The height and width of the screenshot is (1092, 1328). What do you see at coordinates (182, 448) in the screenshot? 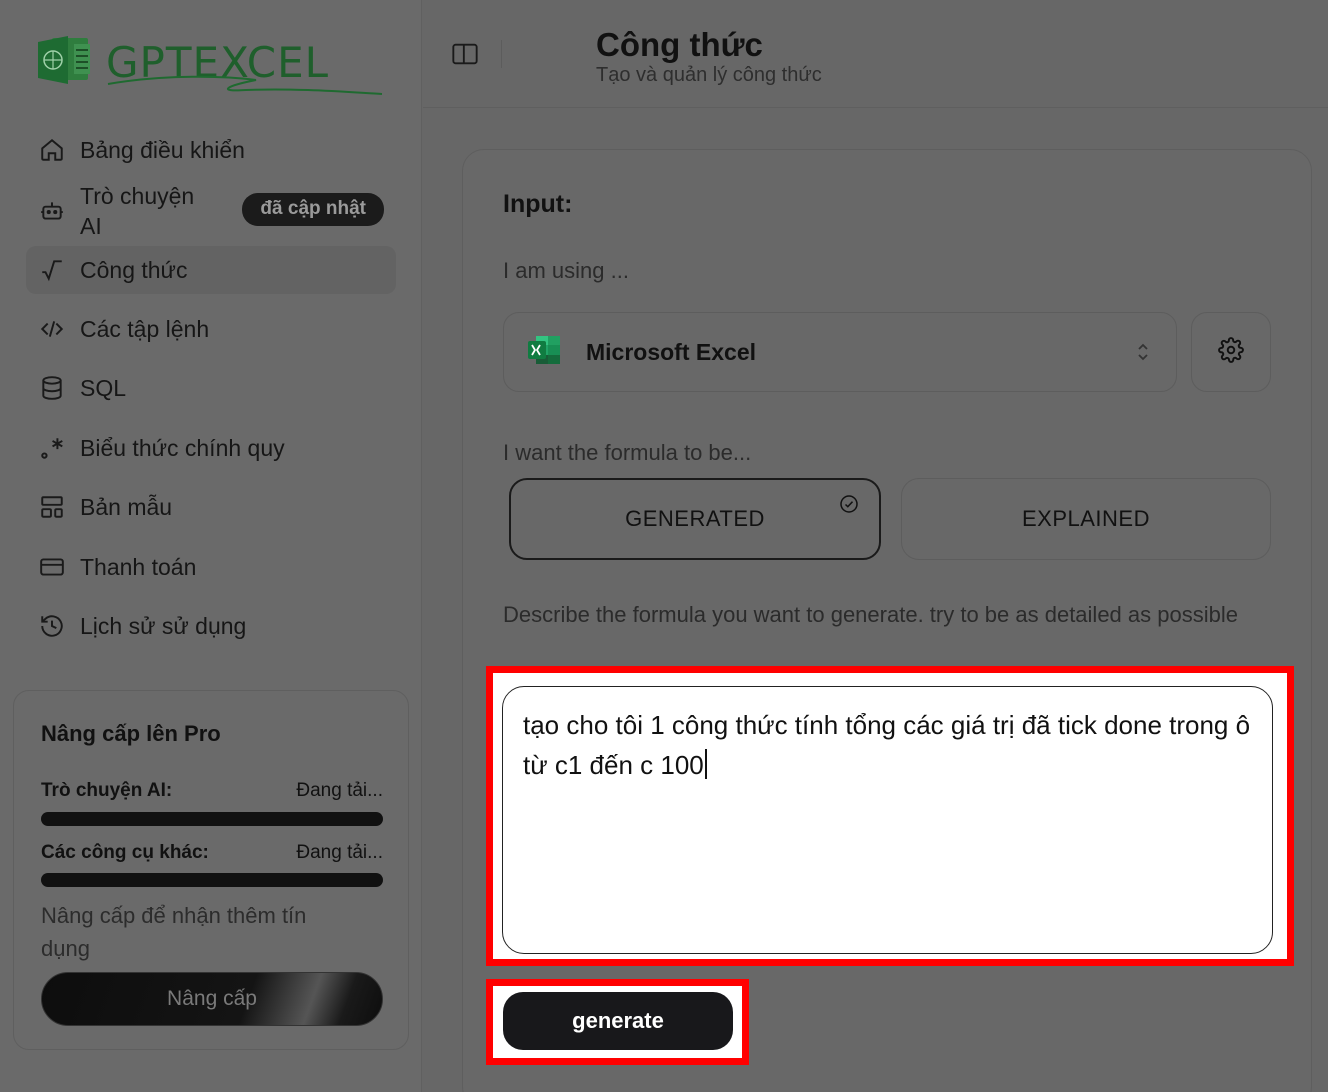
I see `sidebar-item-label: Biểu thức chính quy` at bounding box center [182, 448].